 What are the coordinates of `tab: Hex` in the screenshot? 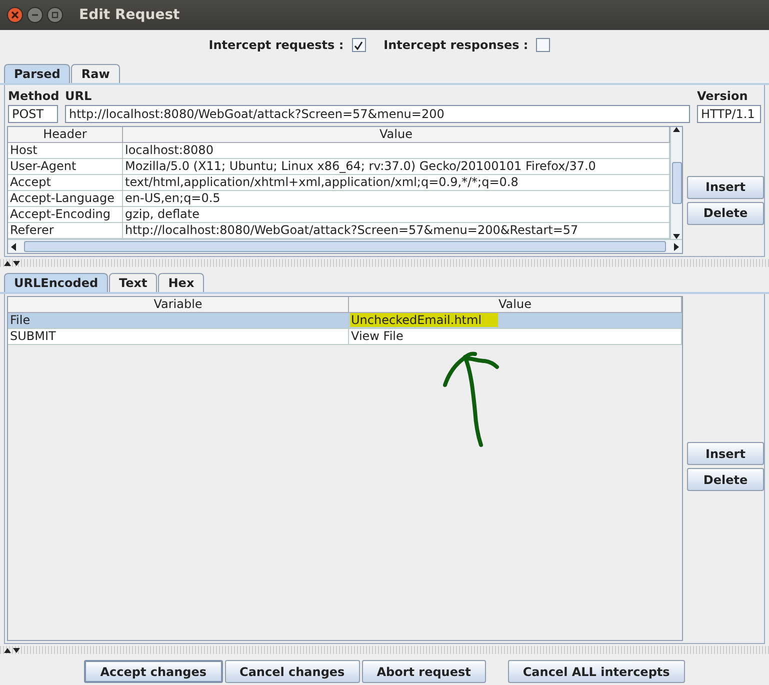 It's located at (181, 282).